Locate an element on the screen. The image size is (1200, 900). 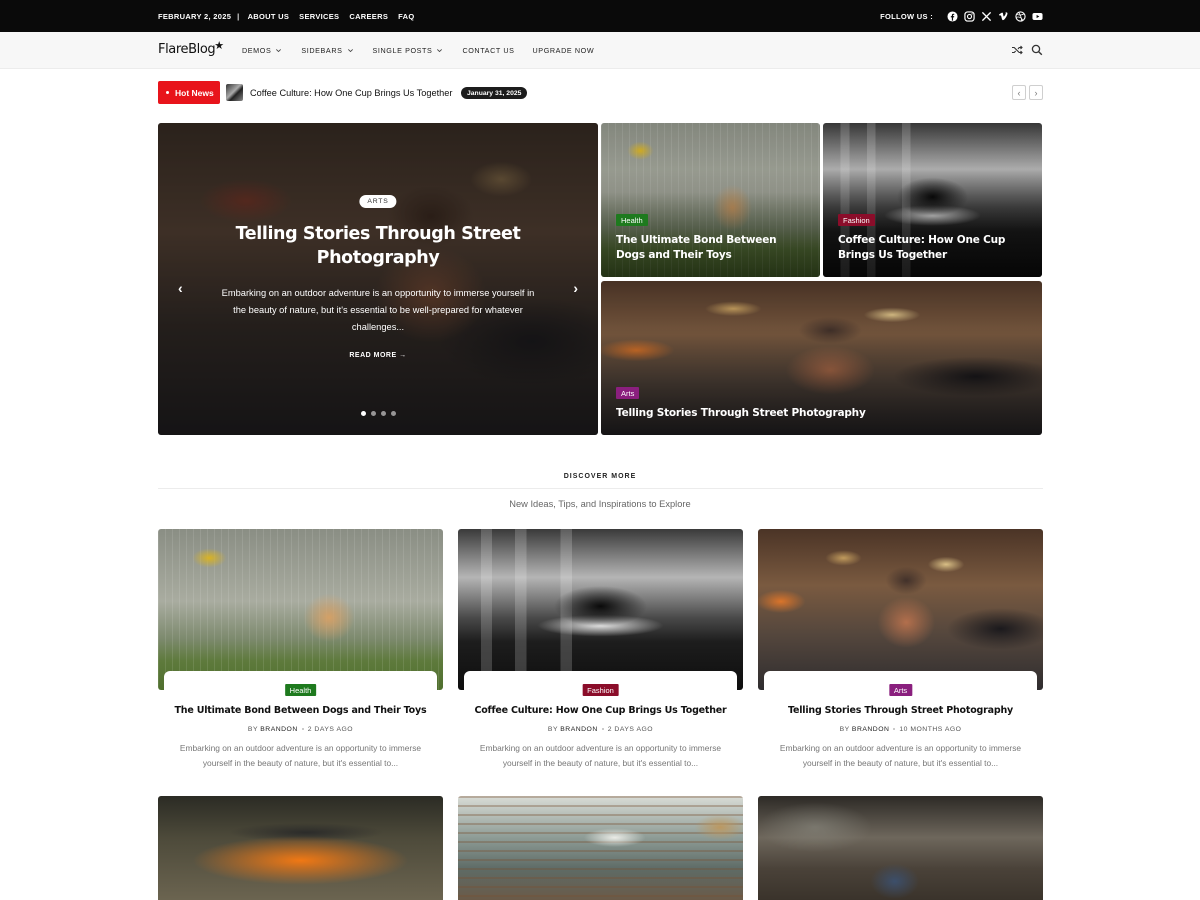
hot-news-label: Hot News is located at coordinates (194, 92).